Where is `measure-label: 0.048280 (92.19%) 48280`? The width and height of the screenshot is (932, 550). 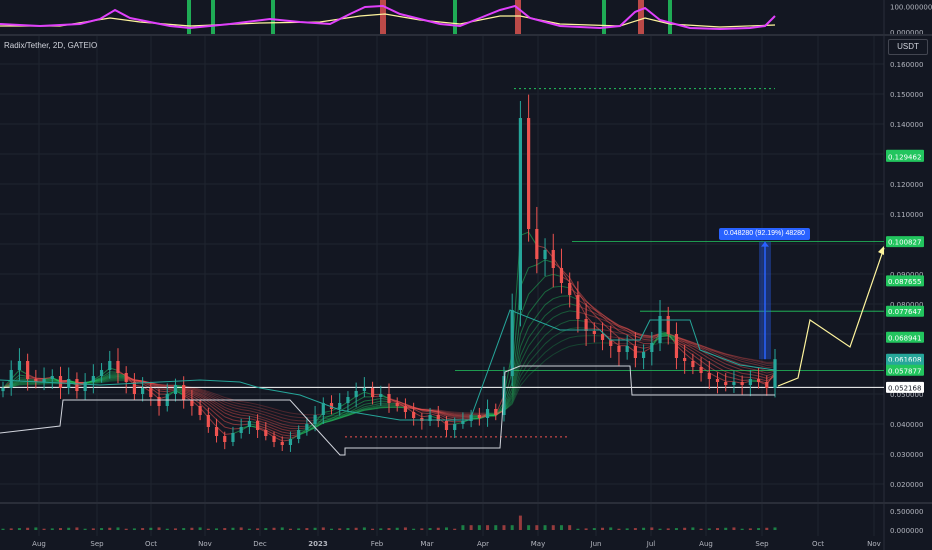 measure-label: 0.048280 (92.19%) 48280 is located at coordinates (764, 234).